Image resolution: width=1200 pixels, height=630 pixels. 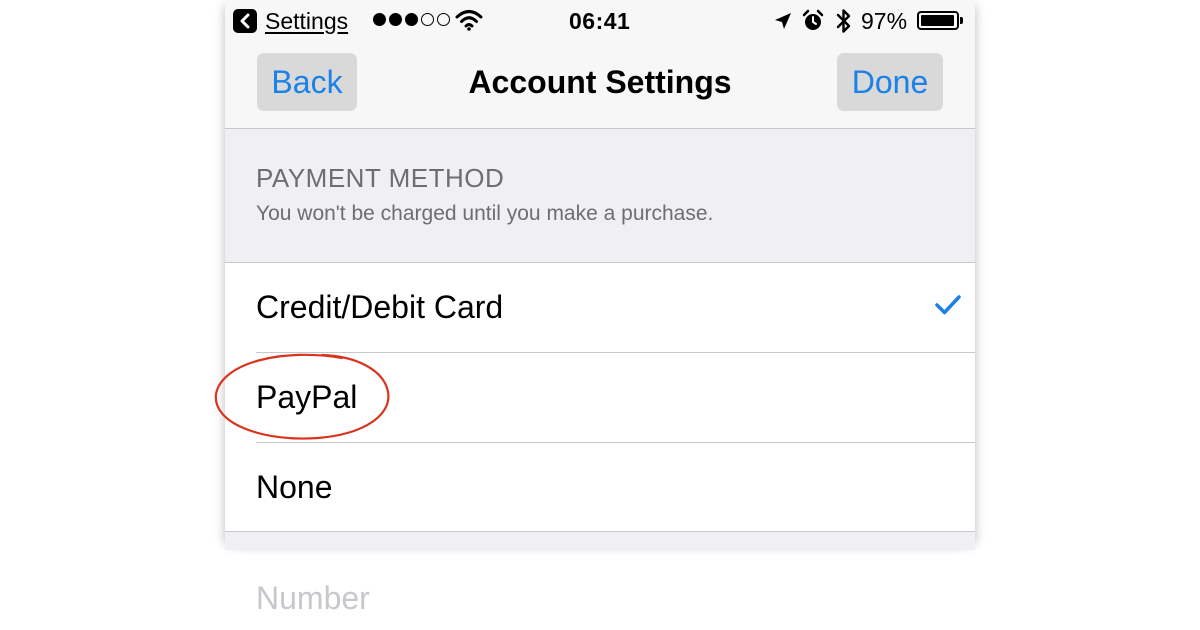 I want to click on back-arrow-icon, so click(x=245, y=21).